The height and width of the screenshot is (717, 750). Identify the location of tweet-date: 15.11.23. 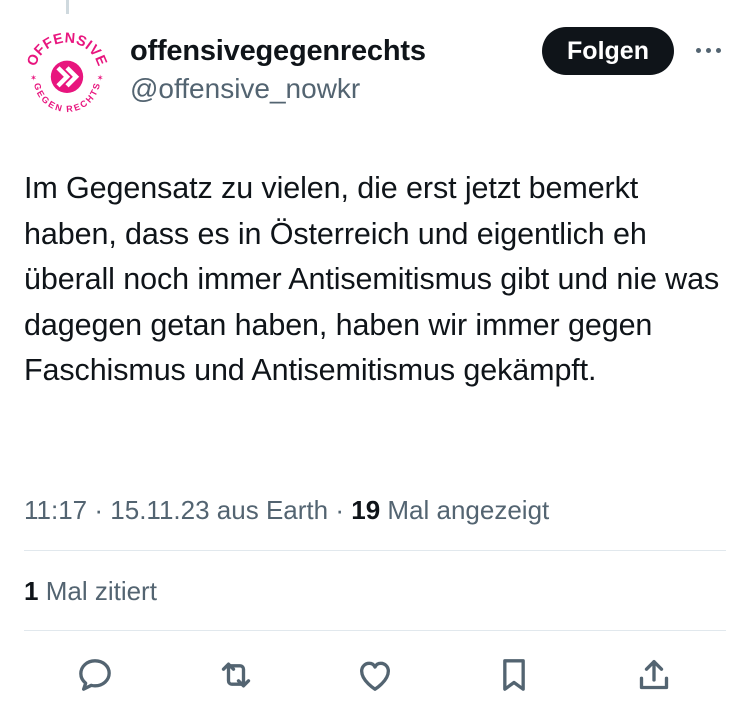
(159, 510).